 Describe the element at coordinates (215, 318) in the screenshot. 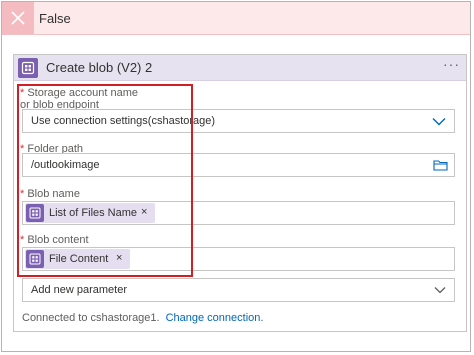

I see `change-connection-link: Change connection.` at that location.